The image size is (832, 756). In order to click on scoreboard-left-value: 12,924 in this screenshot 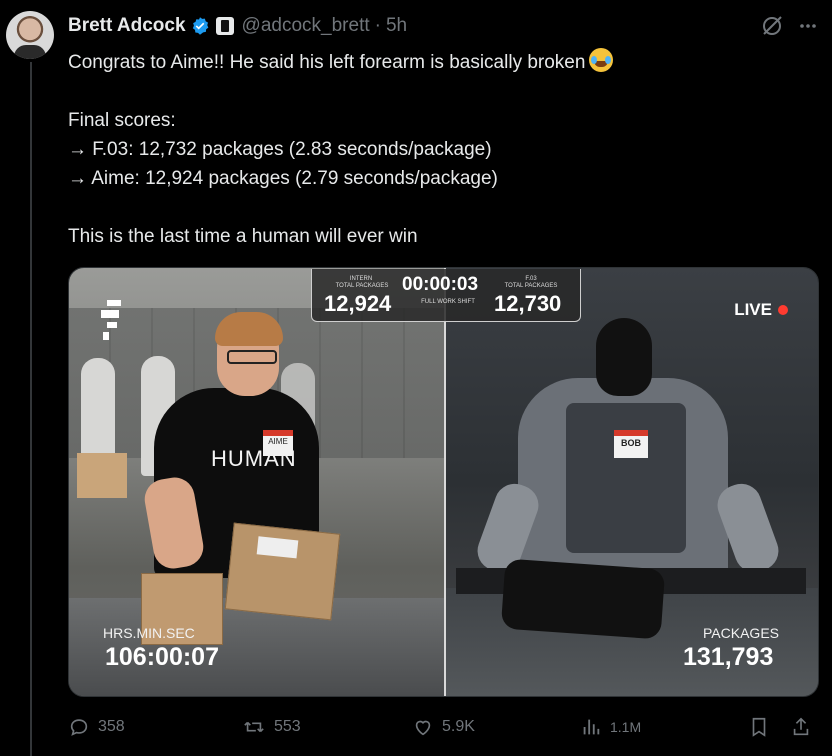, I will do `click(358, 303)`.